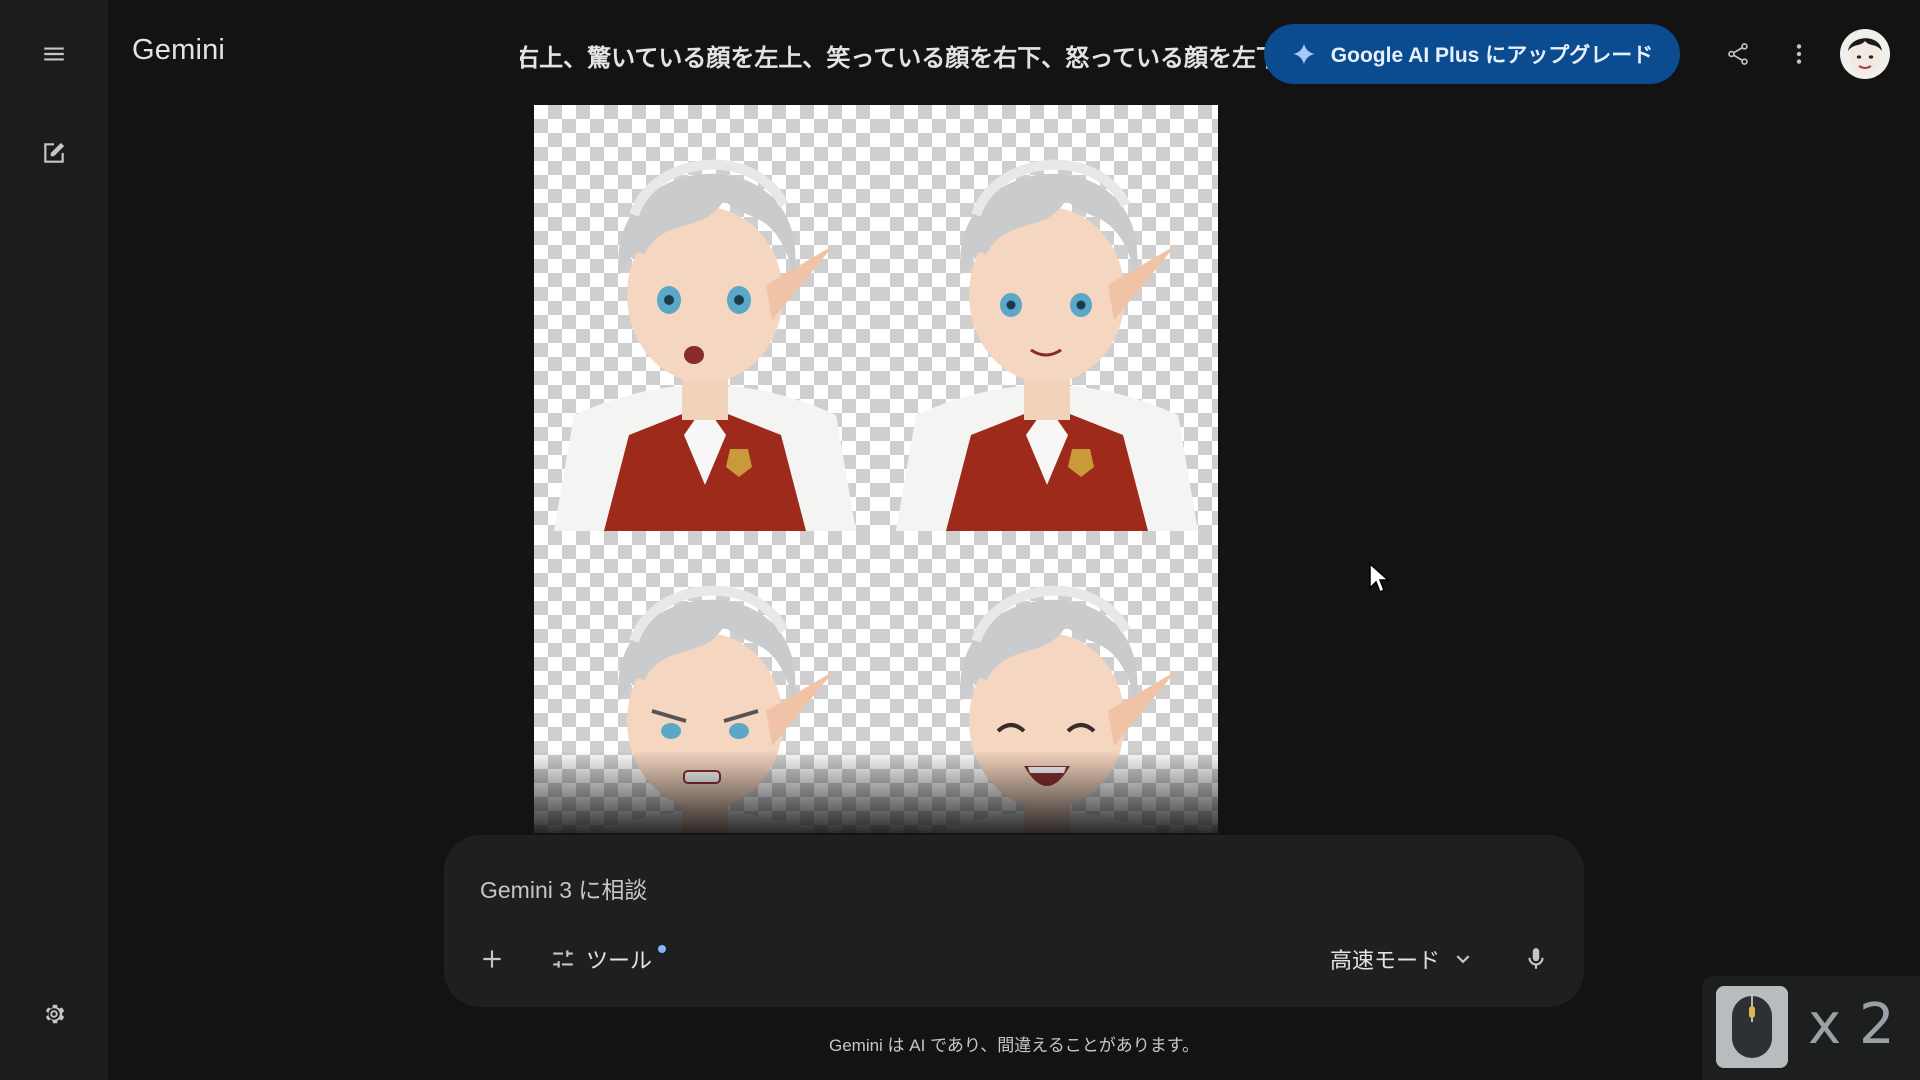  I want to click on tools-button: ツール, so click(601, 959).